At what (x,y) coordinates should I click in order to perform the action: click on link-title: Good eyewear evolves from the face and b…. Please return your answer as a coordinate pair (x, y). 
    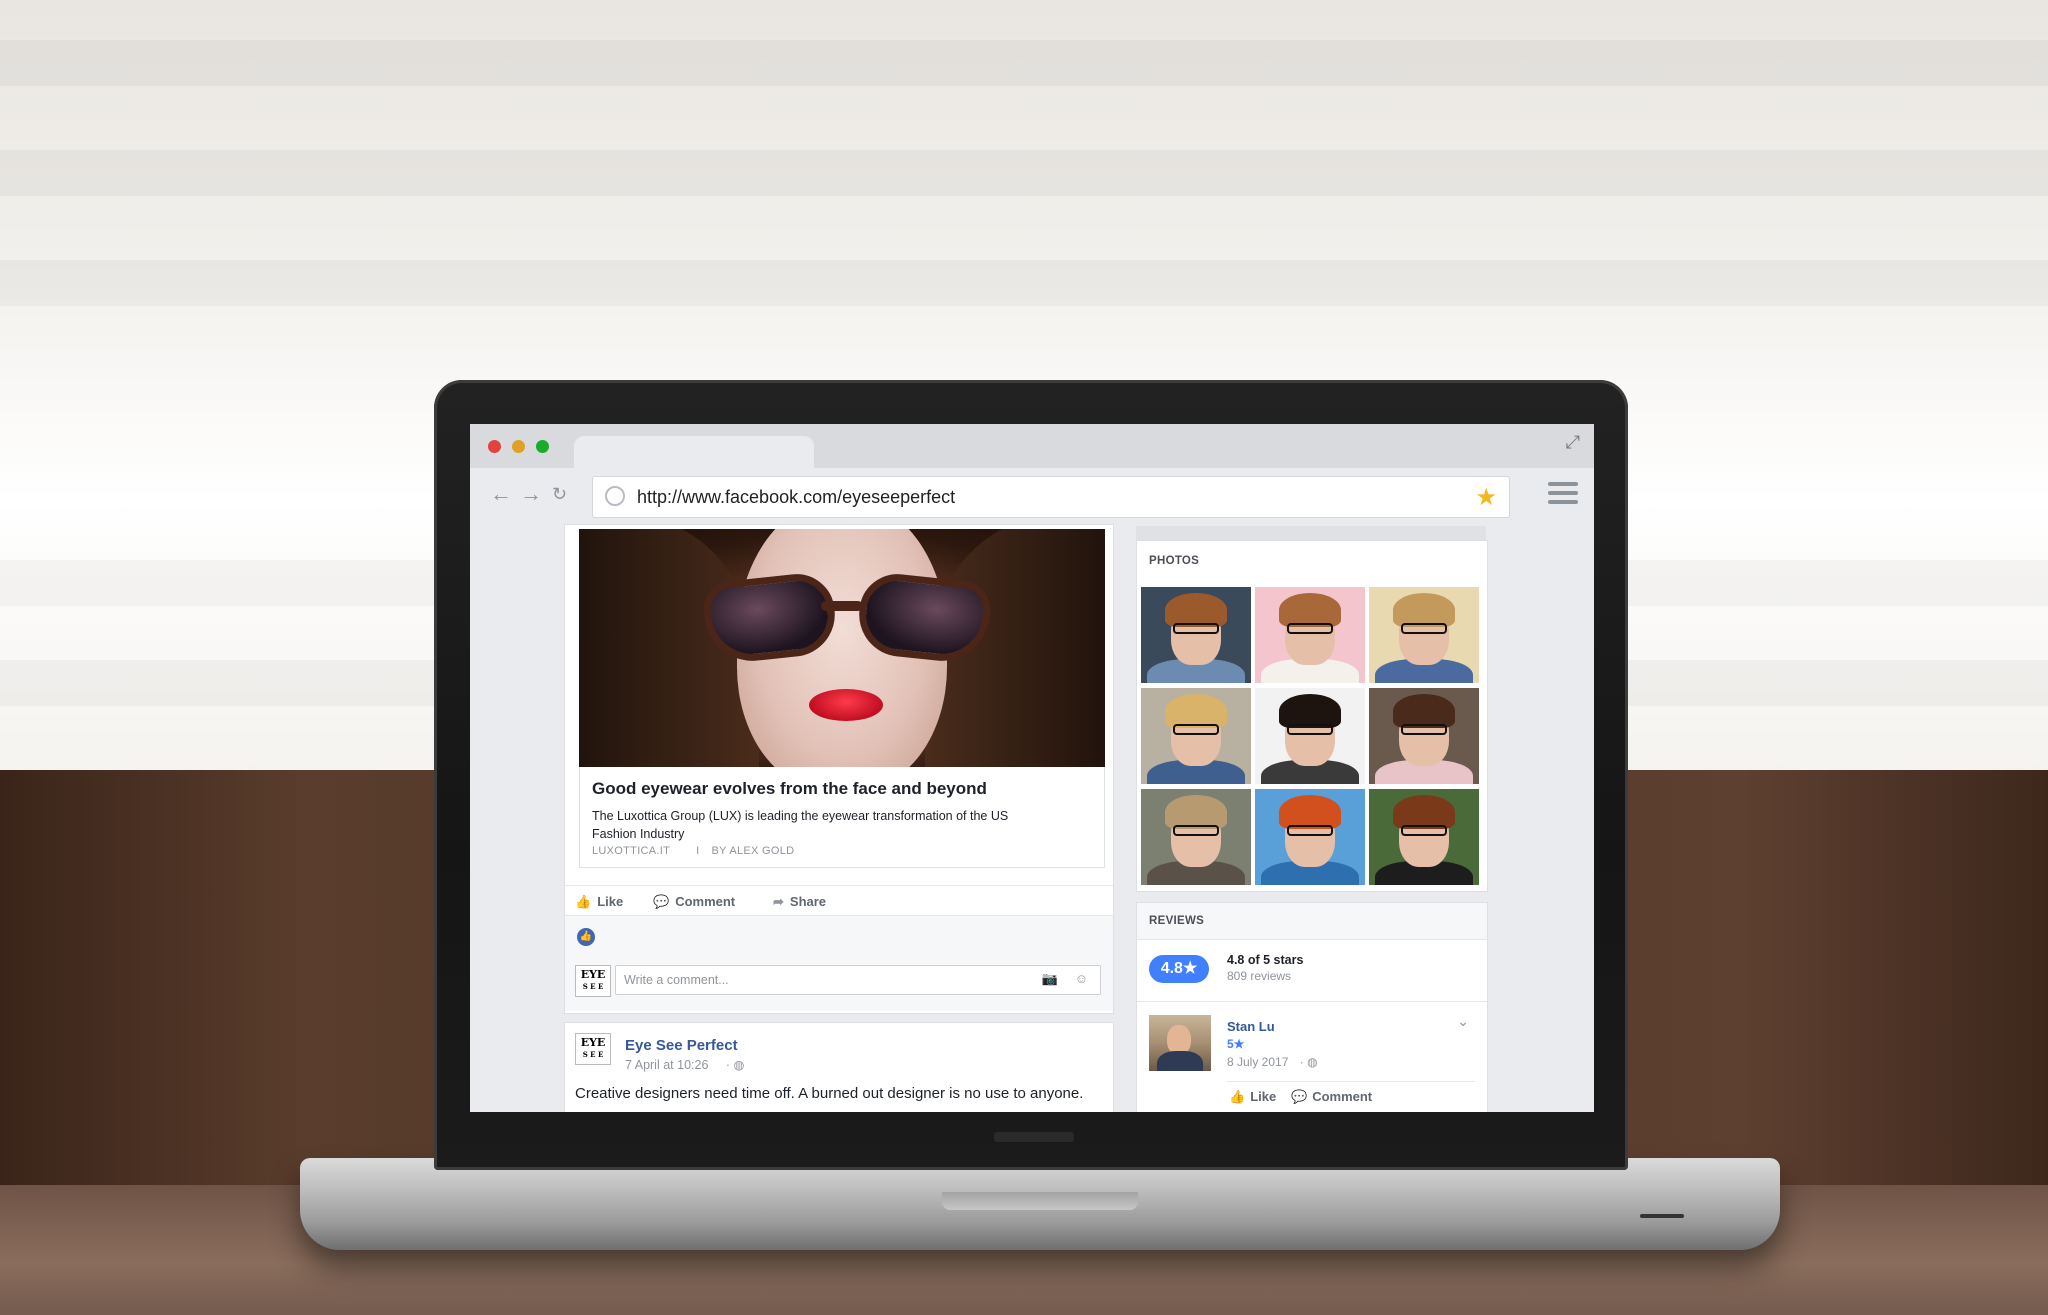
    Looking at the image, I should click on (789, 789).